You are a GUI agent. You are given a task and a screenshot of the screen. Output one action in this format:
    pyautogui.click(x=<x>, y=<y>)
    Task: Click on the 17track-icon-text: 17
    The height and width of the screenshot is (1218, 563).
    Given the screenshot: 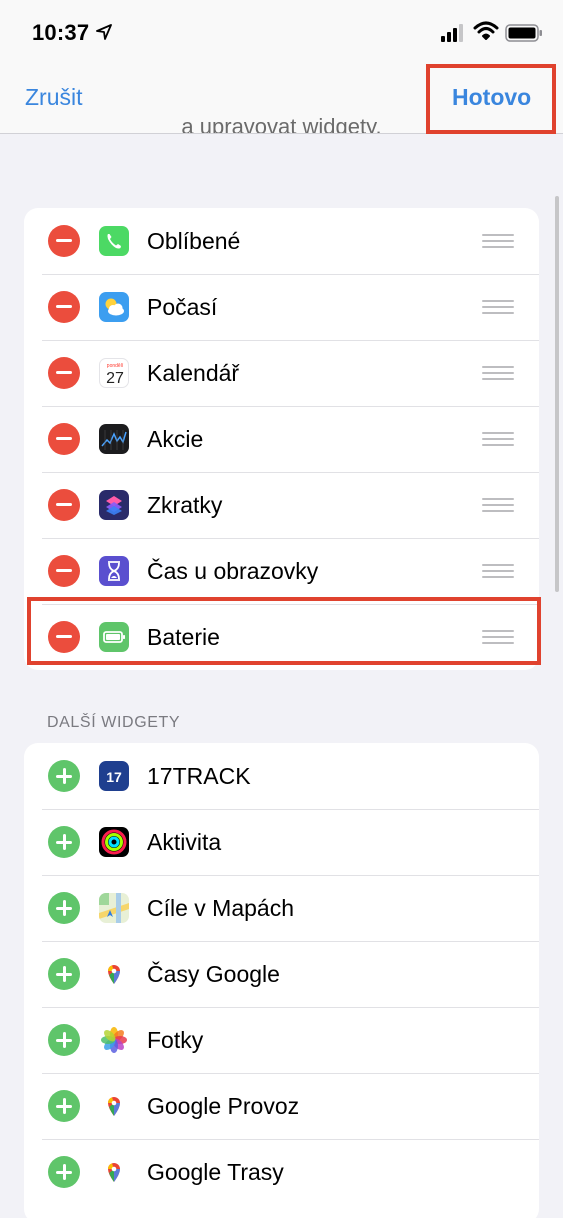 What is the action you would take?
    pyautogui.click(x=114, y=777)
    